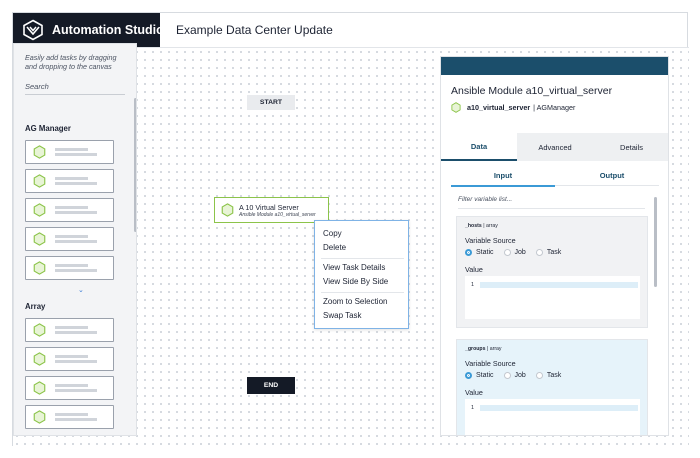 This screenshot has width=700, height=458. Describe the element at coordinates (630, 147) in the screenshot. I see `tab-details: Details` at that location.